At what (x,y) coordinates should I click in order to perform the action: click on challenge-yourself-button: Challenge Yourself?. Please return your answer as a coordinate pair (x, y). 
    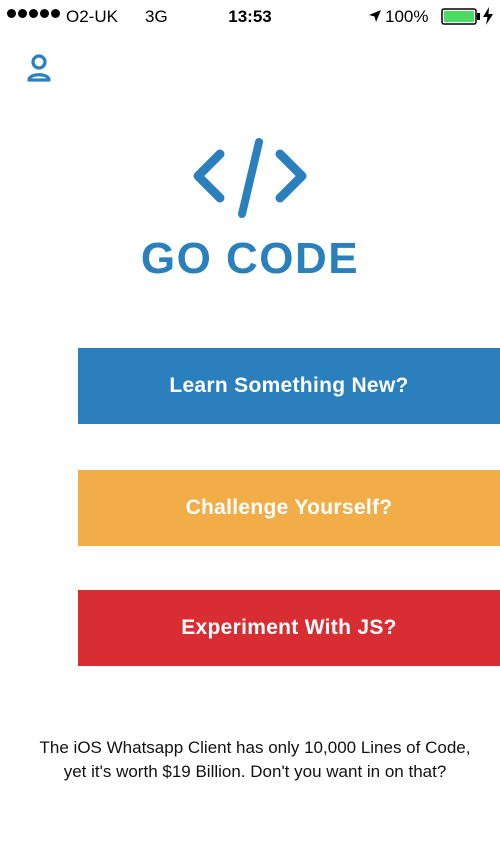
    Looking at the image, I should click on (289, 508).